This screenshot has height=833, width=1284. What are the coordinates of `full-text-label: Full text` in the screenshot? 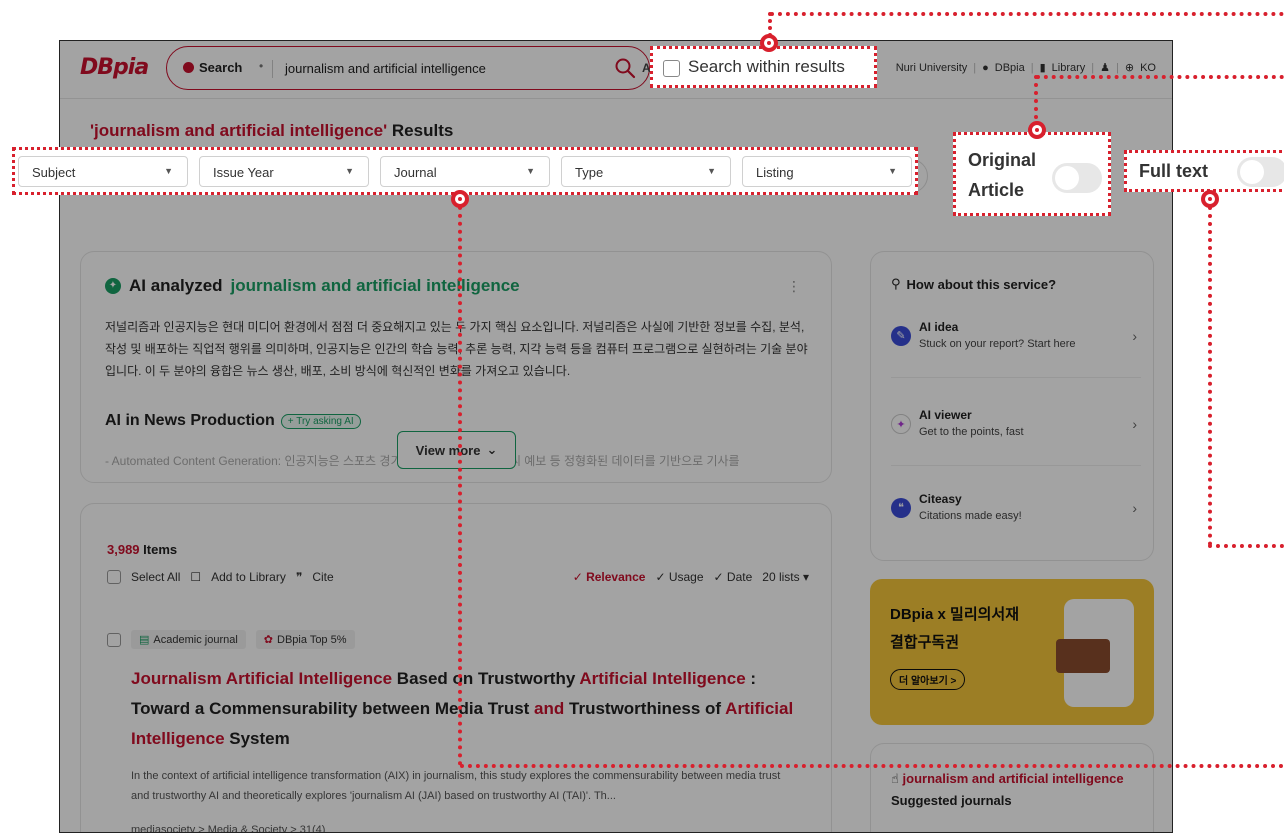 It's located at (1174, 171).